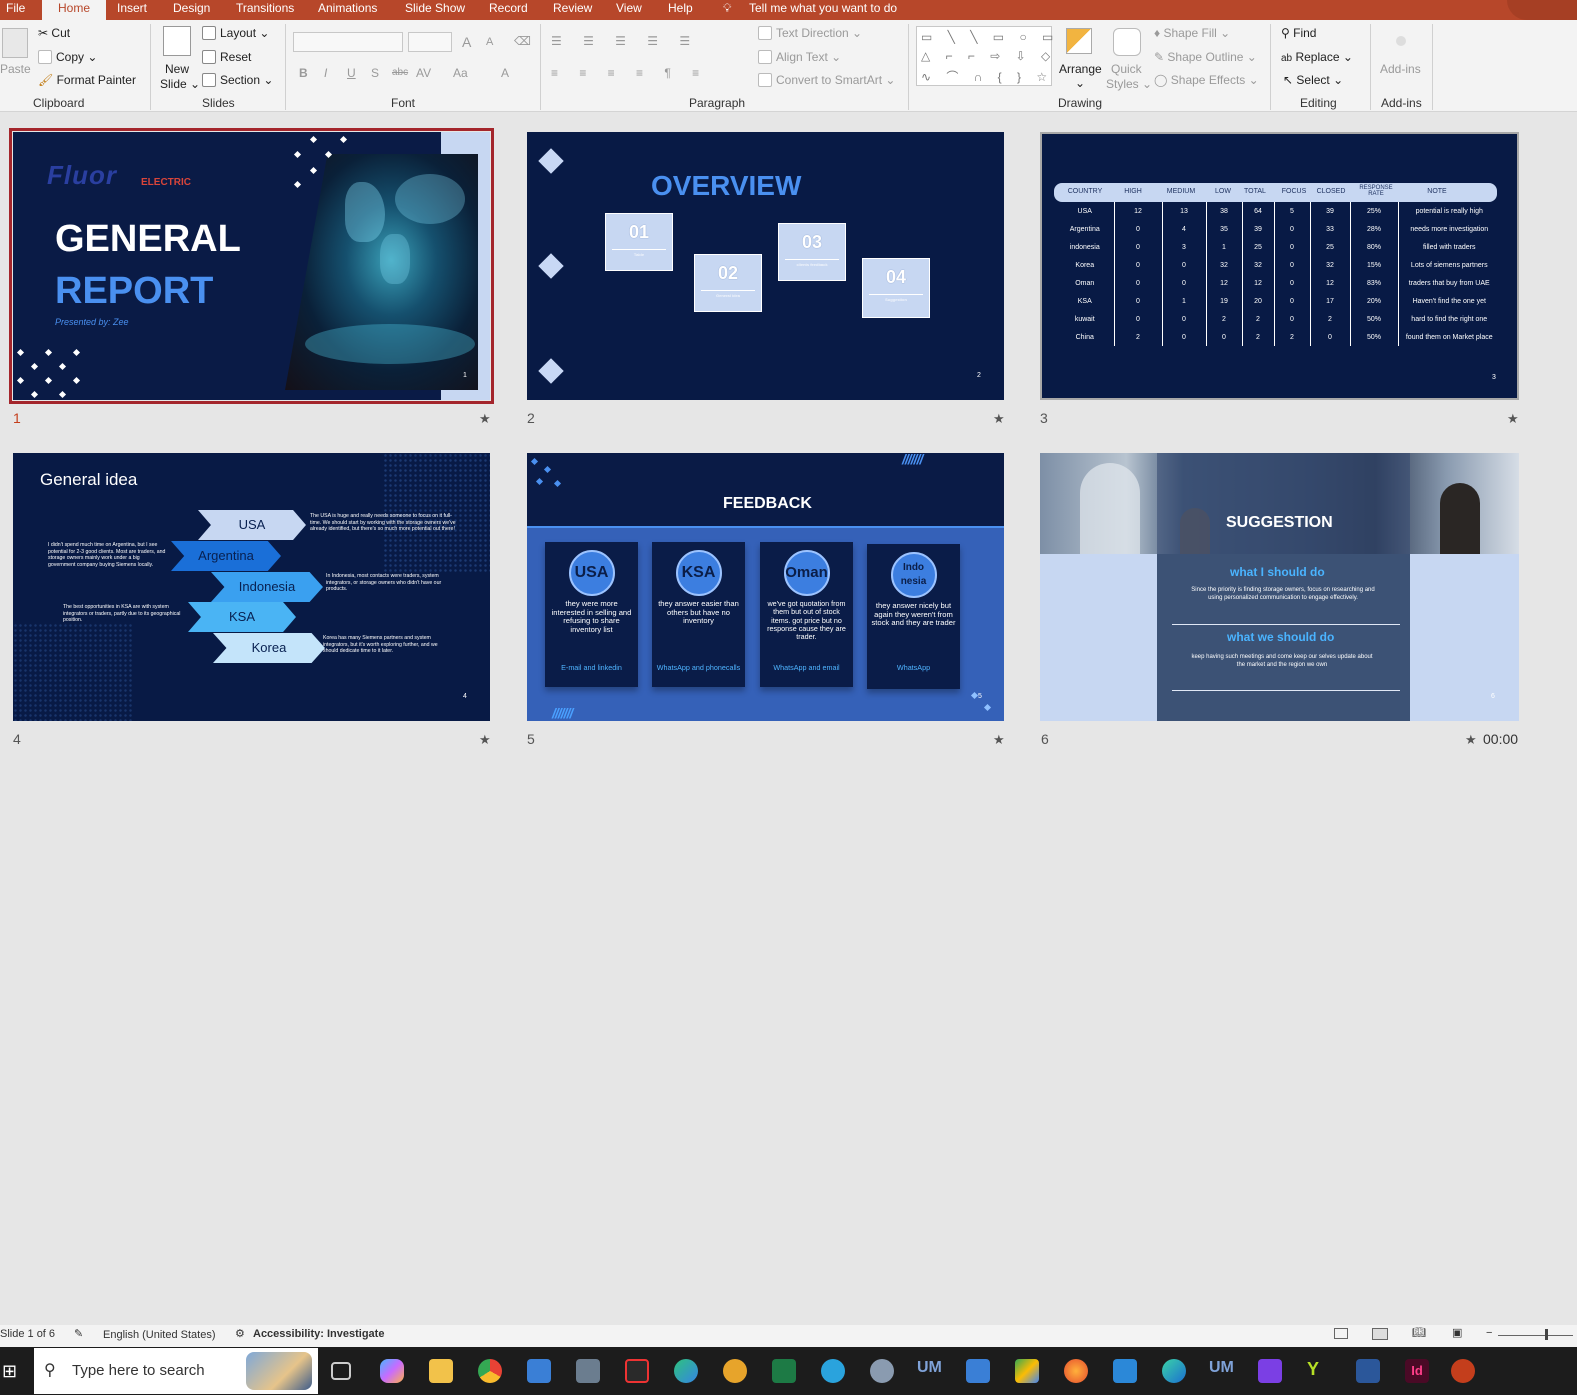 Image resolution: width=1577 pixels, height=1395 pixels. Describe the element at coordinates (1027, 1371) in the screenshot. I see `meet-icon` at that location.